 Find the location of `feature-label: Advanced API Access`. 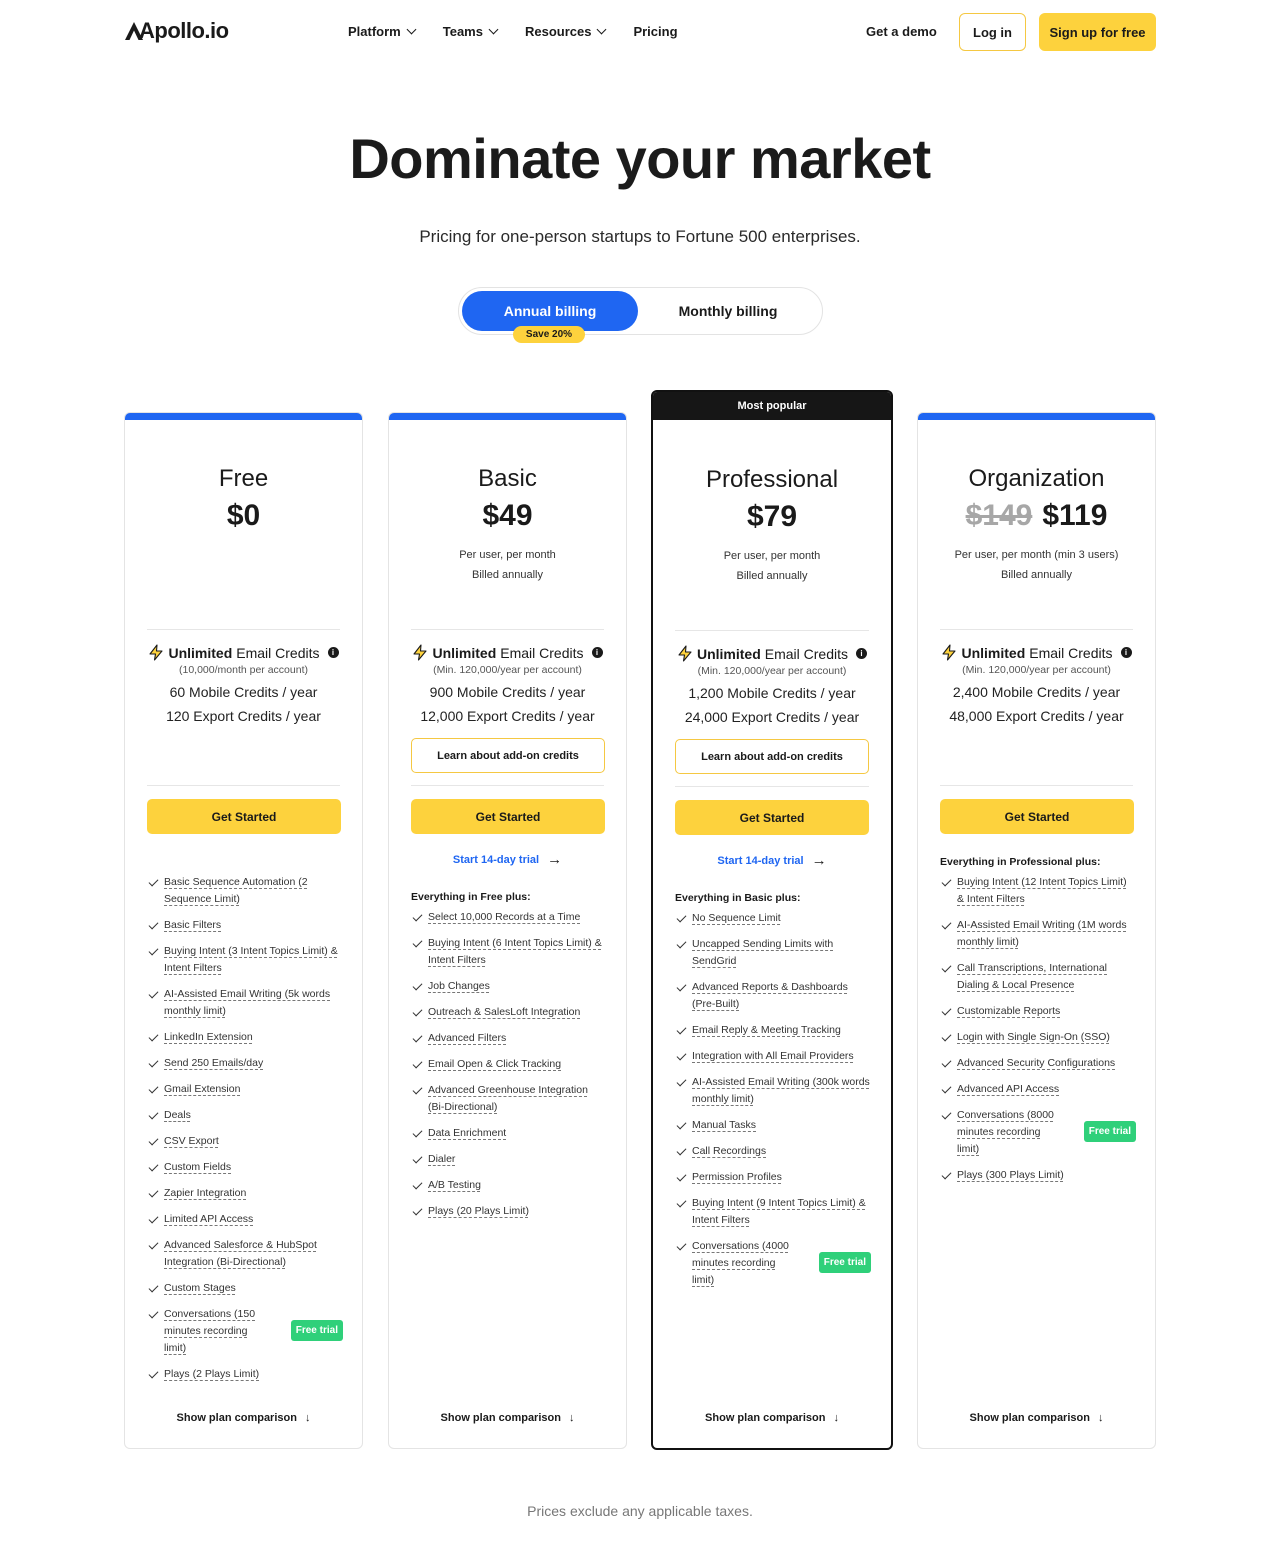

feature-label: Advanced API Access is located at coordinates (1046, 1089).